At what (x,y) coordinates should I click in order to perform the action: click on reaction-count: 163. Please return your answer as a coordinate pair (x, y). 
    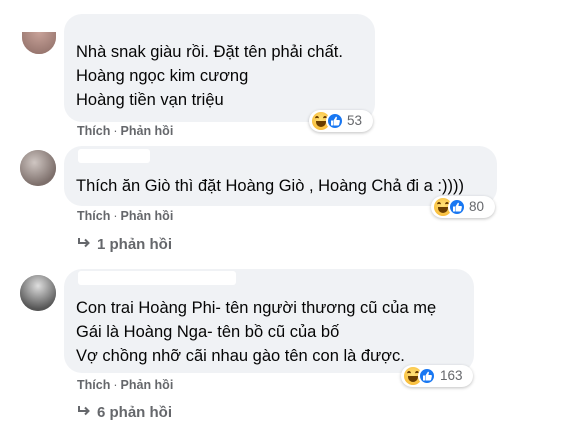
    Looking at the image, I should click on (451, 375).